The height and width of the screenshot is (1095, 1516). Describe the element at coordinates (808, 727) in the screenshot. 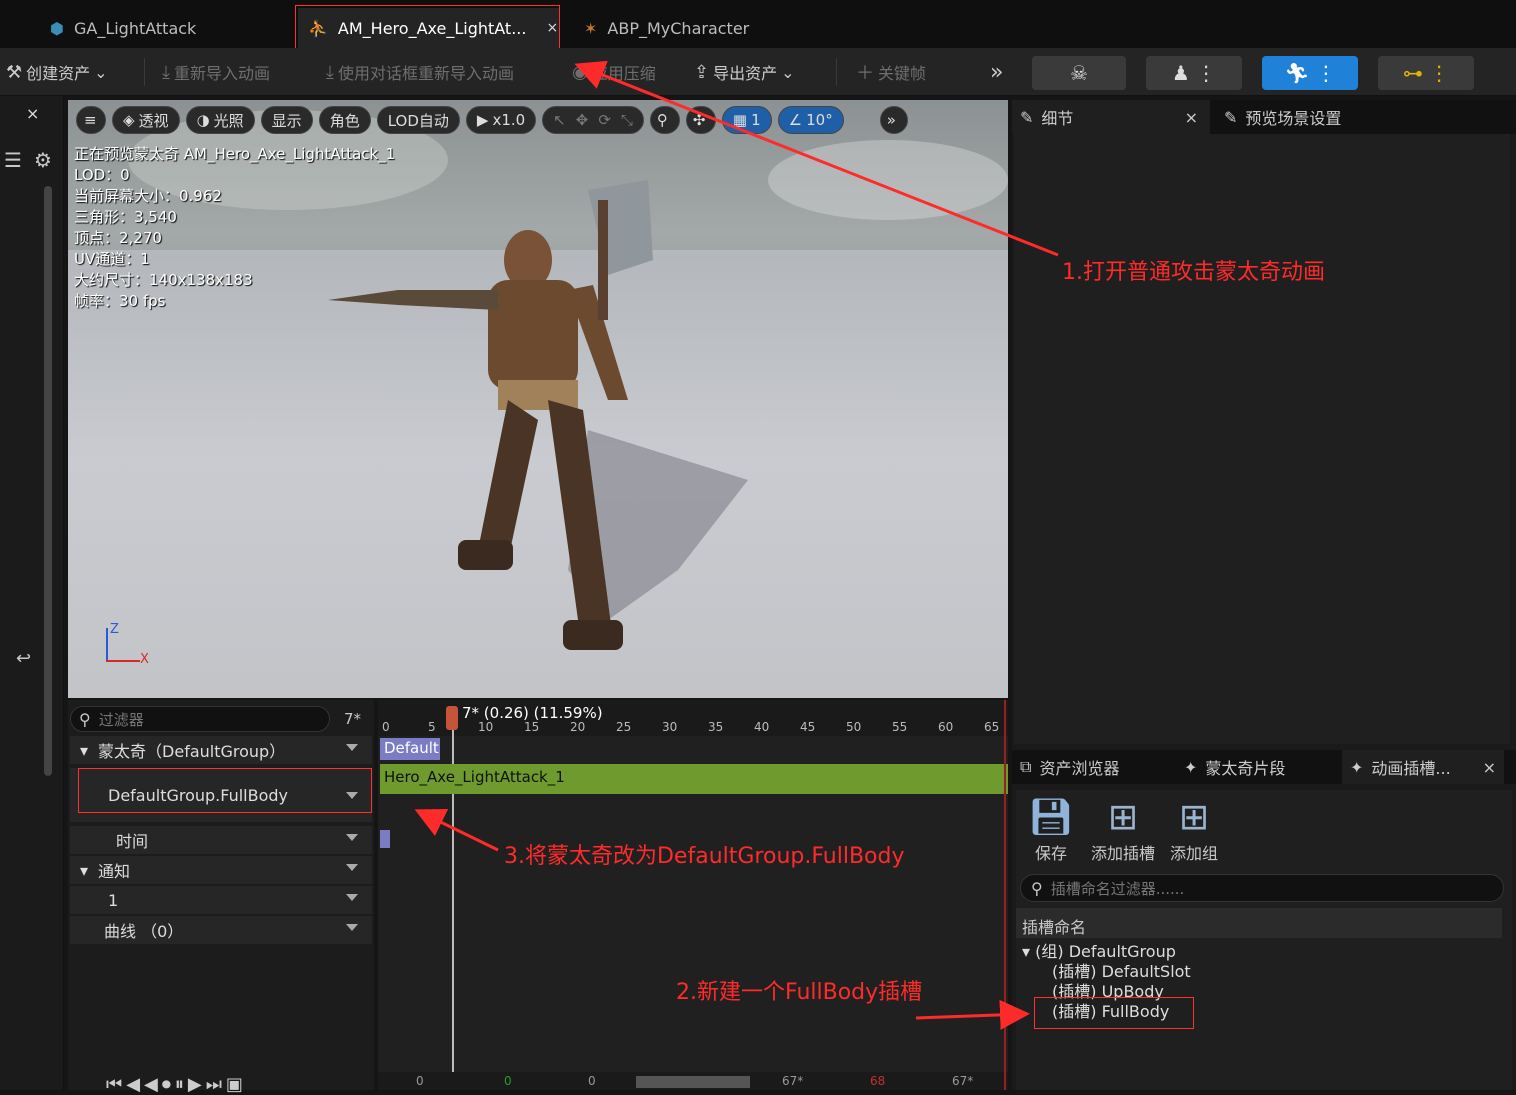

I see `ruler-tick: 45` at that location.